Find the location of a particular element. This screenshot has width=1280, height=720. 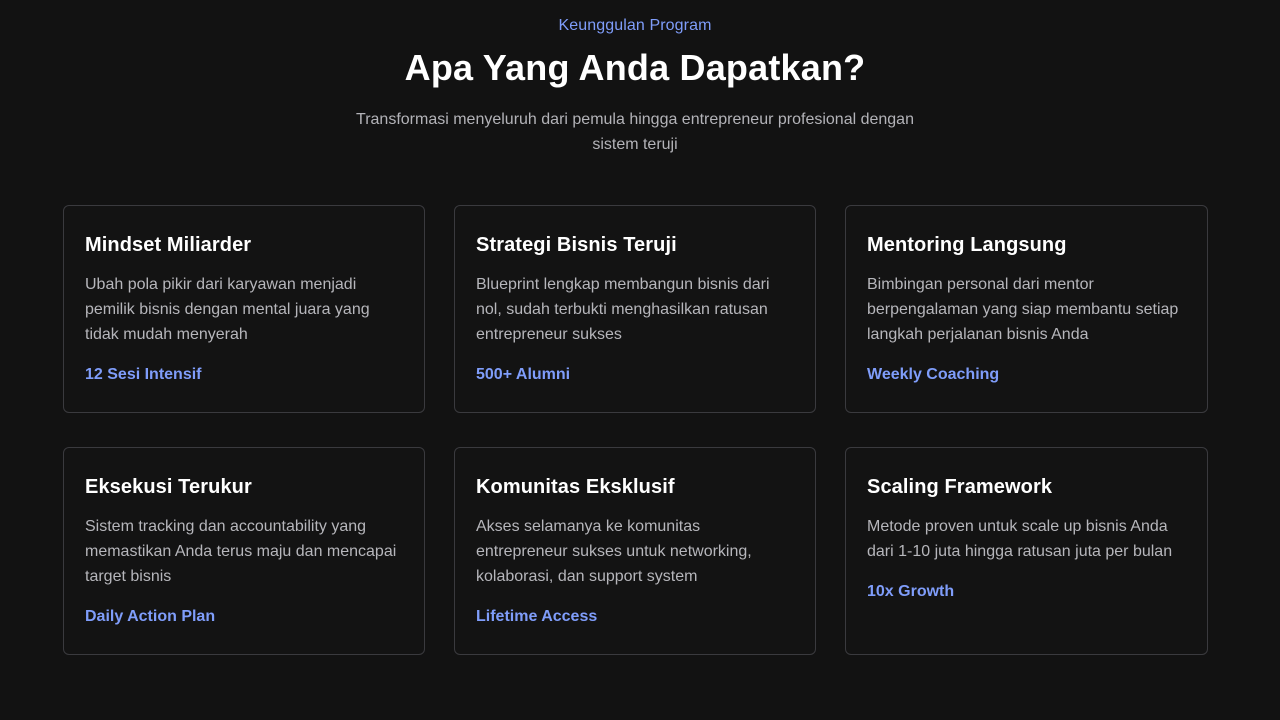

card-highlight: 500+ Alumni is located at coordinates (523, 374).